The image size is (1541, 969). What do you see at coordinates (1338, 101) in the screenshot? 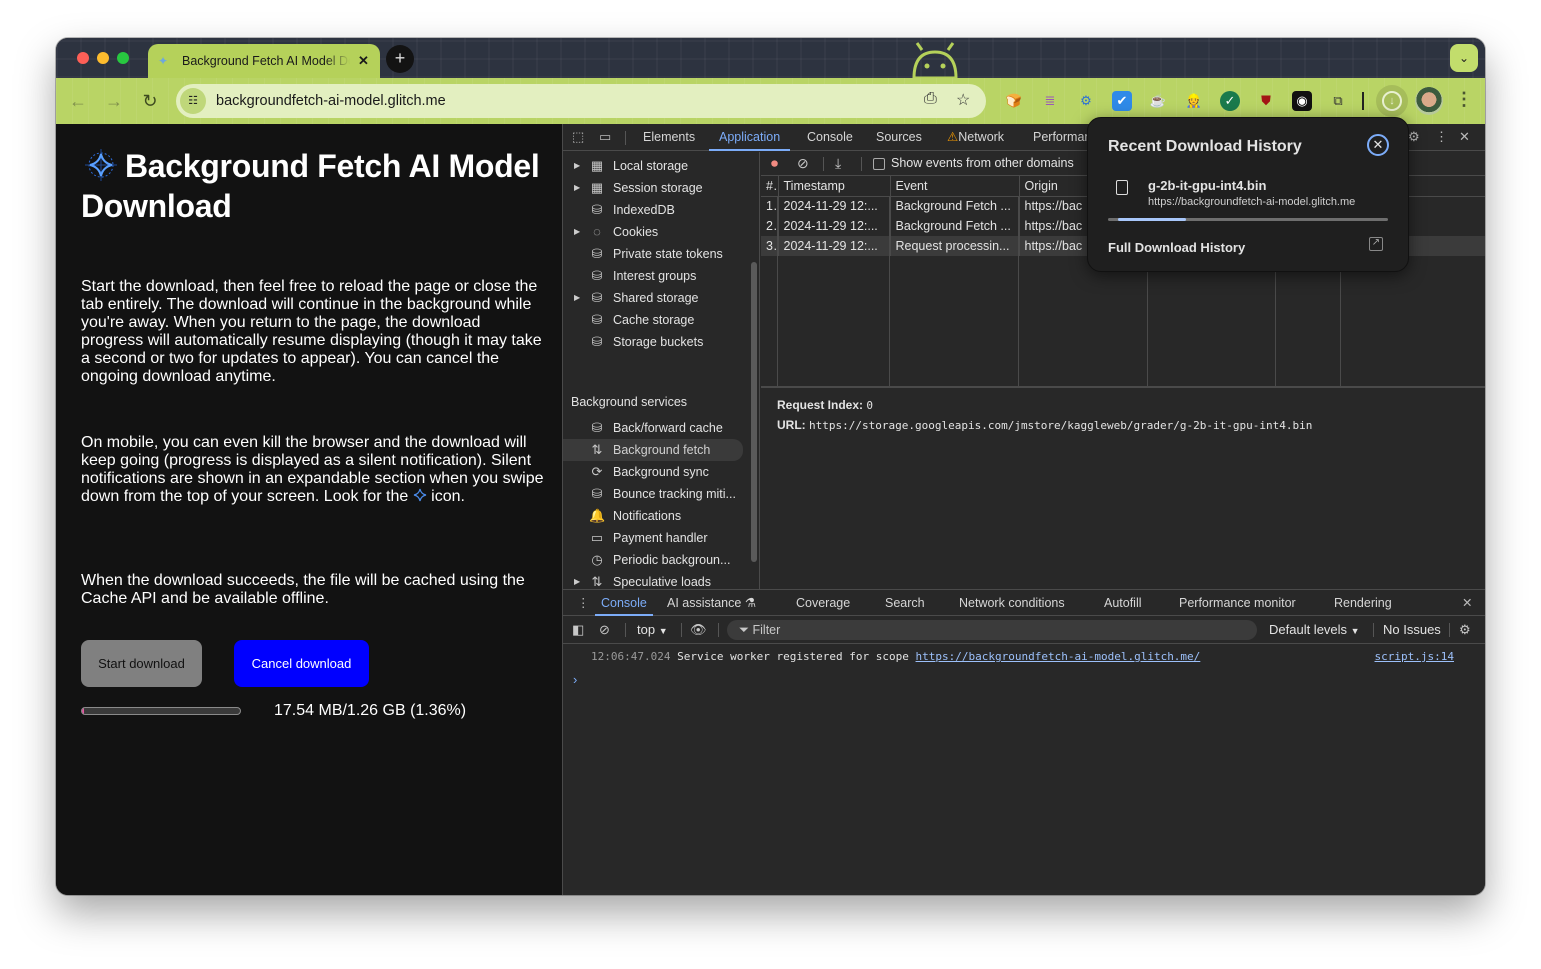
I see `extensions-puzzle-icon: ⧉` at bounding box center [1338, 101].